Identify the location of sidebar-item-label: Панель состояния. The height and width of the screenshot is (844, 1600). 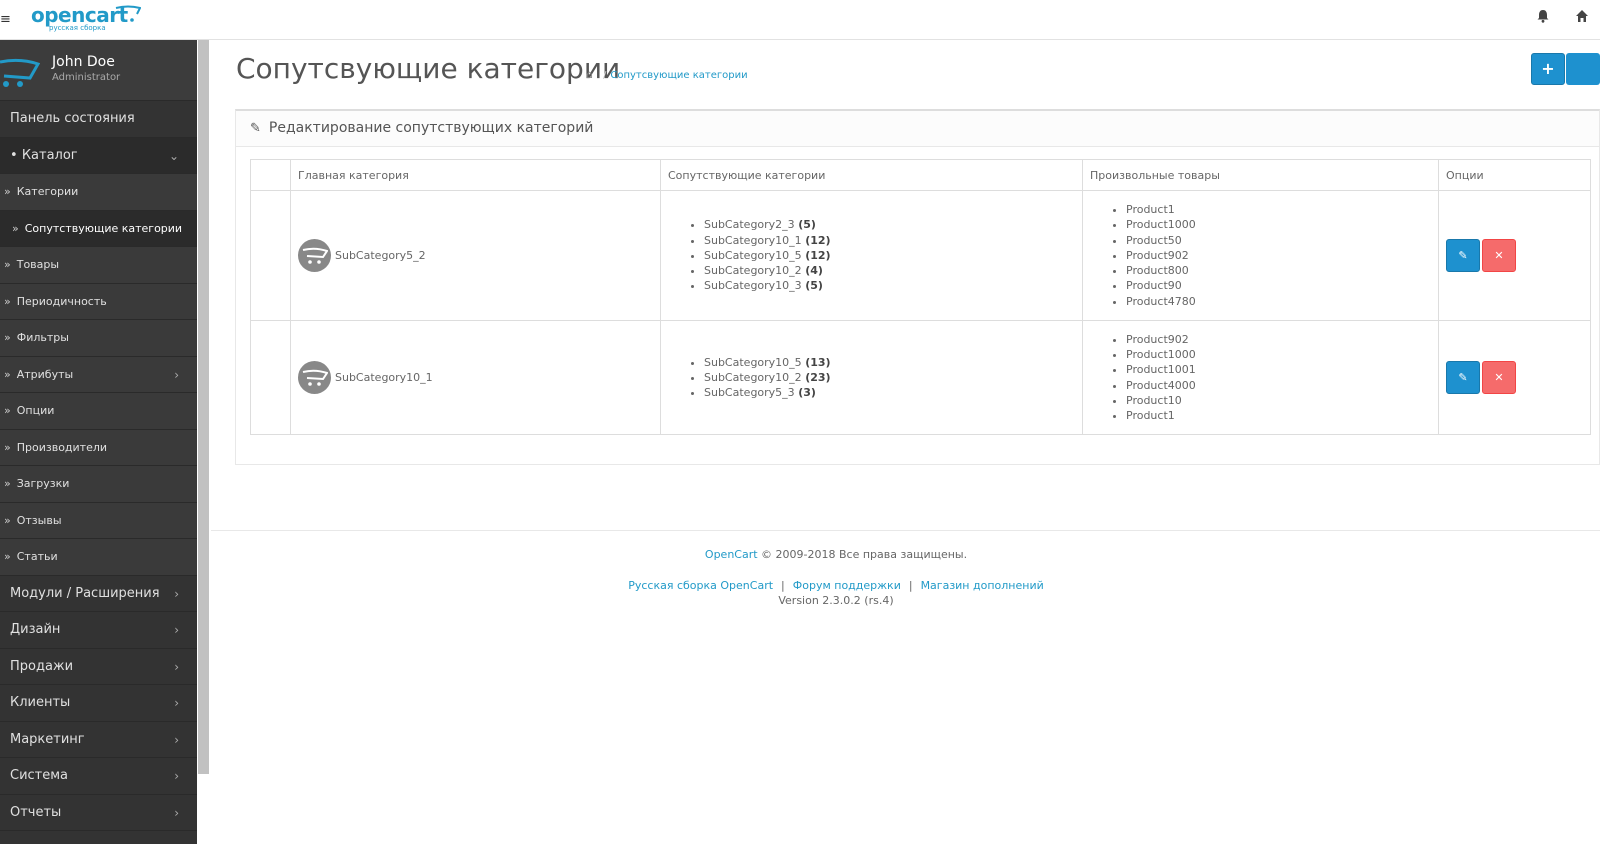
(72, 118).